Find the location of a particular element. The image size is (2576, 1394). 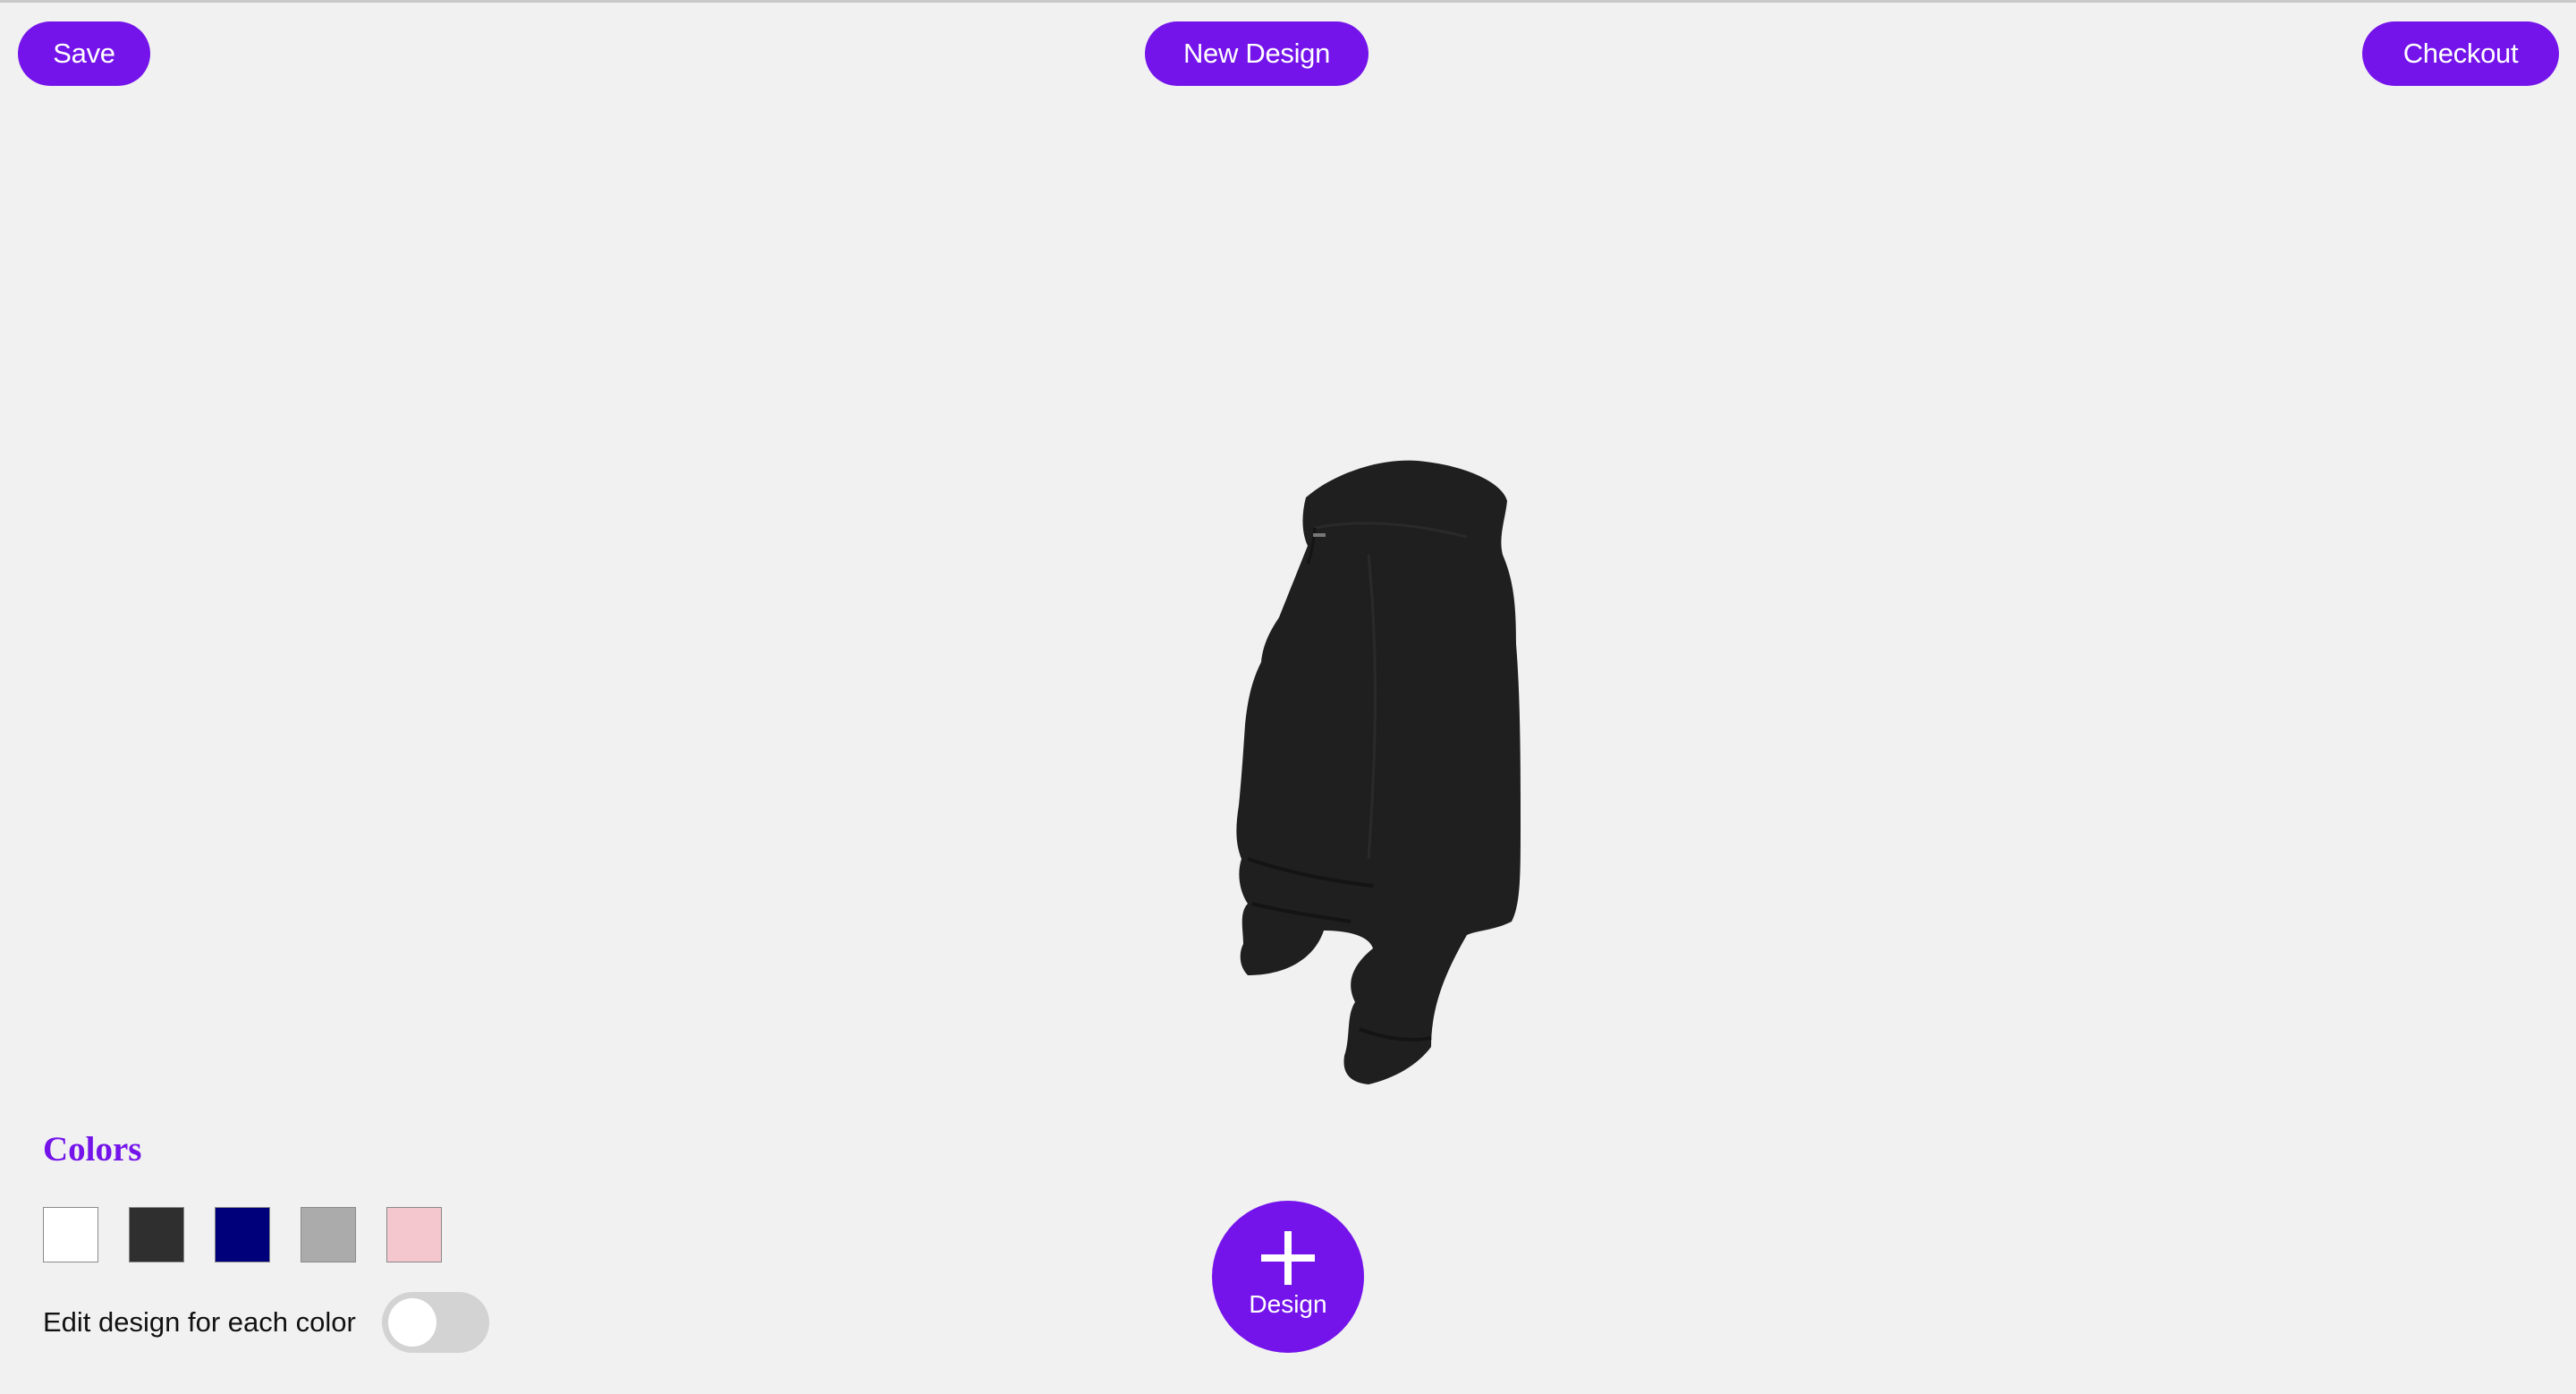

color-swatch-gray is located at coordinates (328, 1234).